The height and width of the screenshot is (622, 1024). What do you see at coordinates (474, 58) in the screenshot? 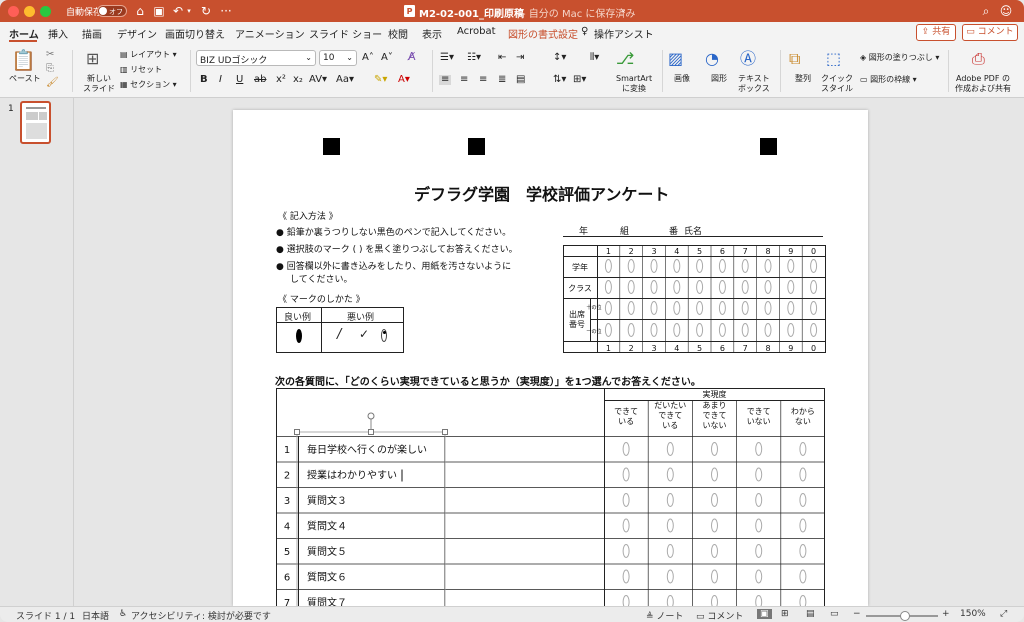
I see `numbering-icon: ☷▾` at bounding box center [474, 58].